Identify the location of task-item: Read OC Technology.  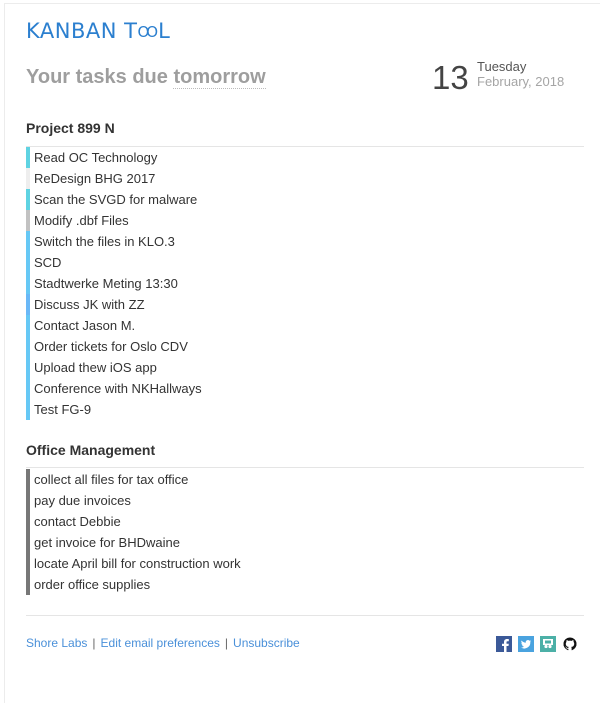
(114, 157).